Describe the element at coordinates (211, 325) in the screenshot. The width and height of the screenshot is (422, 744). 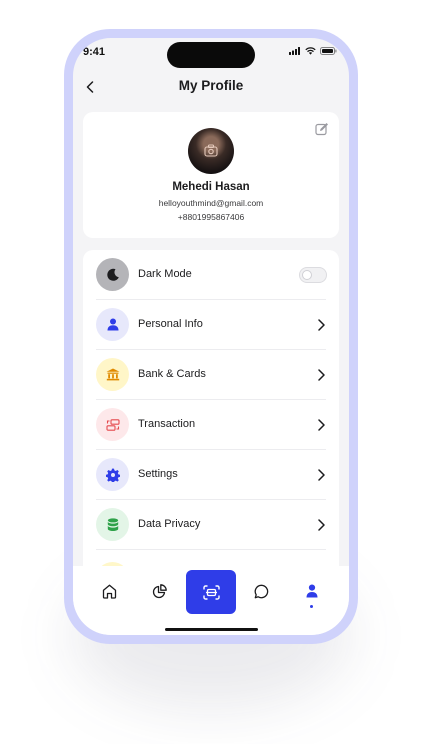
I see `menu-item-personal-info: Personal Info` at that location.